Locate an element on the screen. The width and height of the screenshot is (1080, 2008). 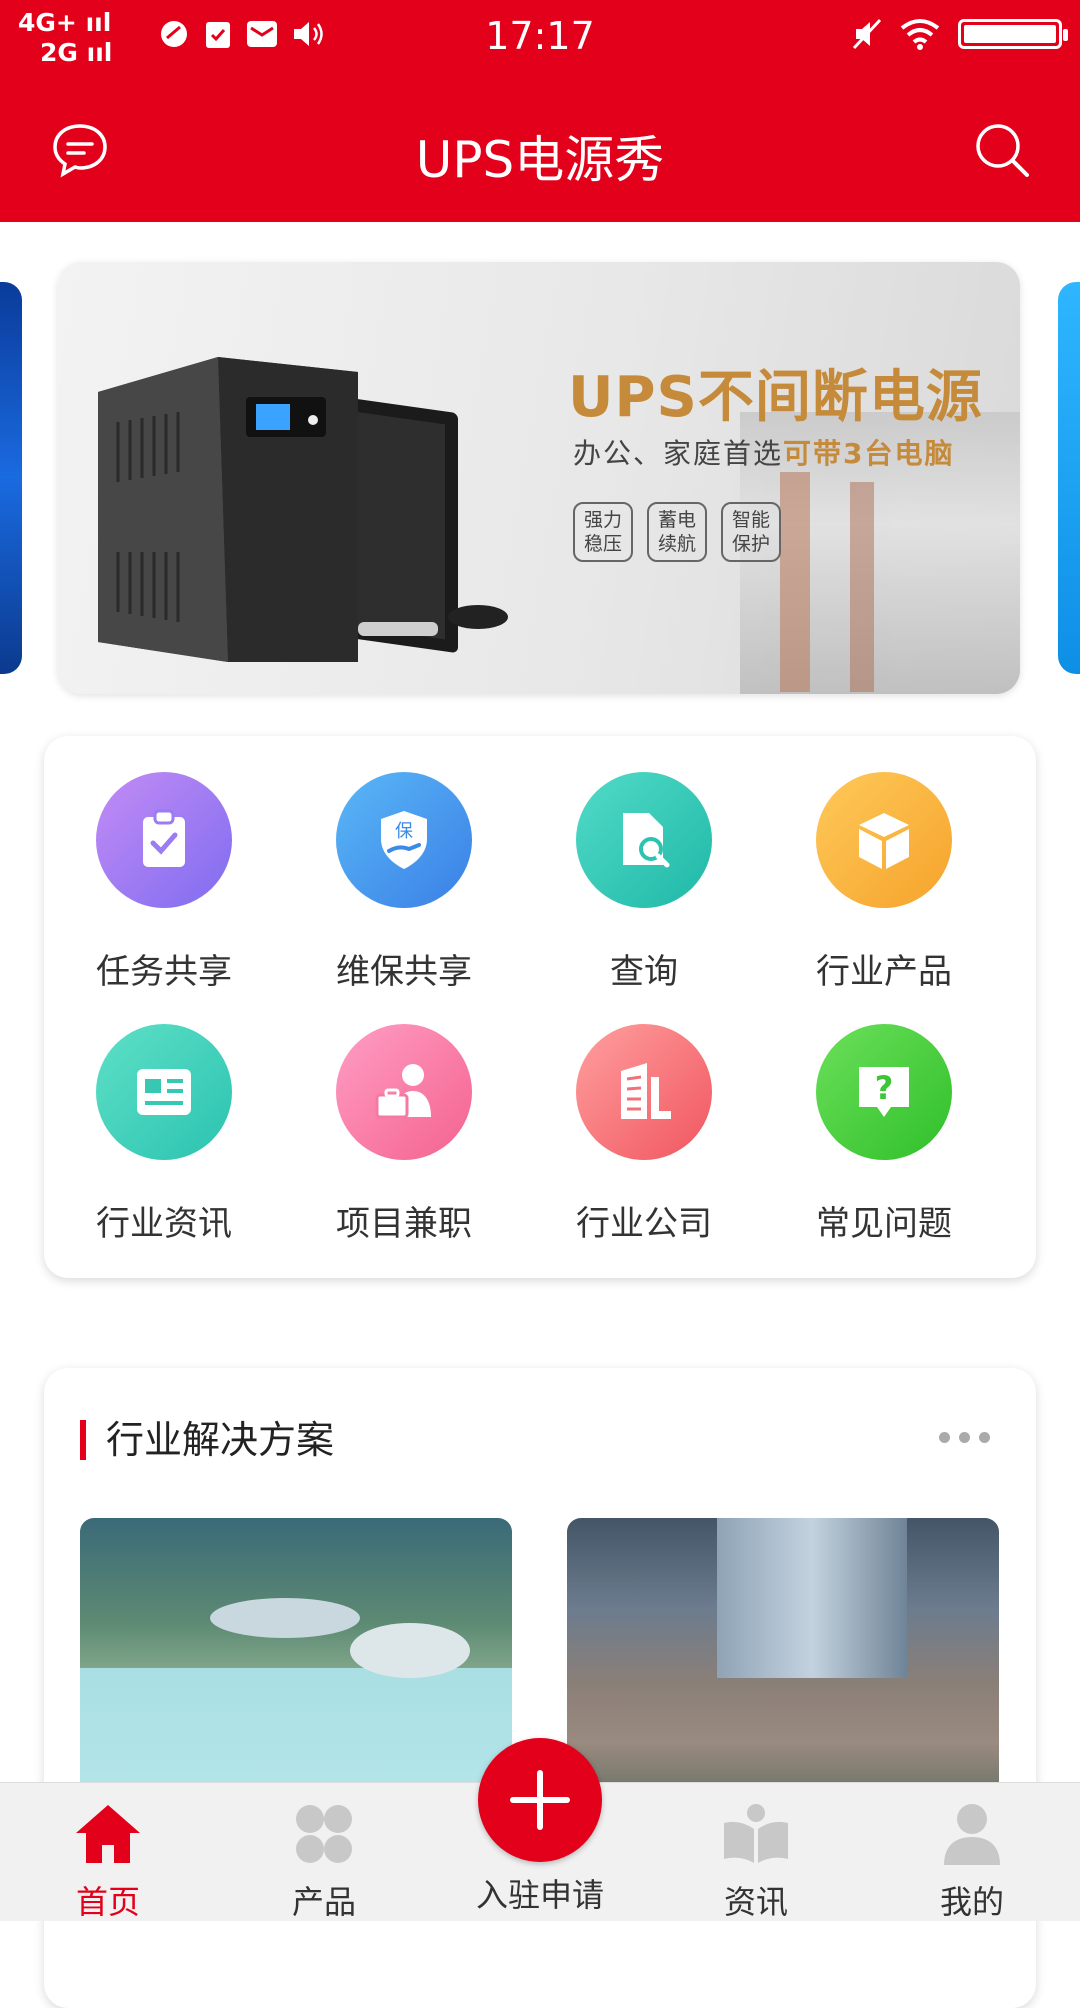
page-title: UPS电源秀 is located at coordinates (540, 160).